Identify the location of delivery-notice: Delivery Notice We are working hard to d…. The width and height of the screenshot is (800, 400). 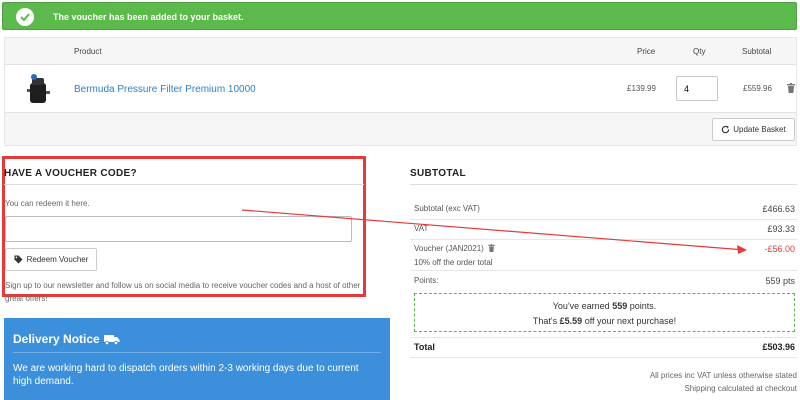
(197, 359).